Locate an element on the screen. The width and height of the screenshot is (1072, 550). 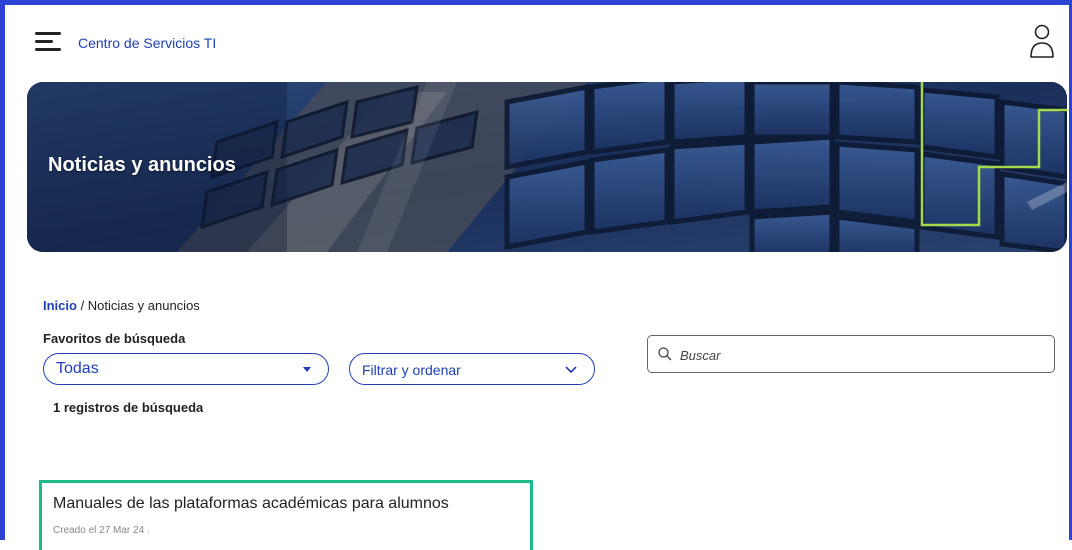
top-header: Centro de Servicios TI is located at coordinates (537, 41).